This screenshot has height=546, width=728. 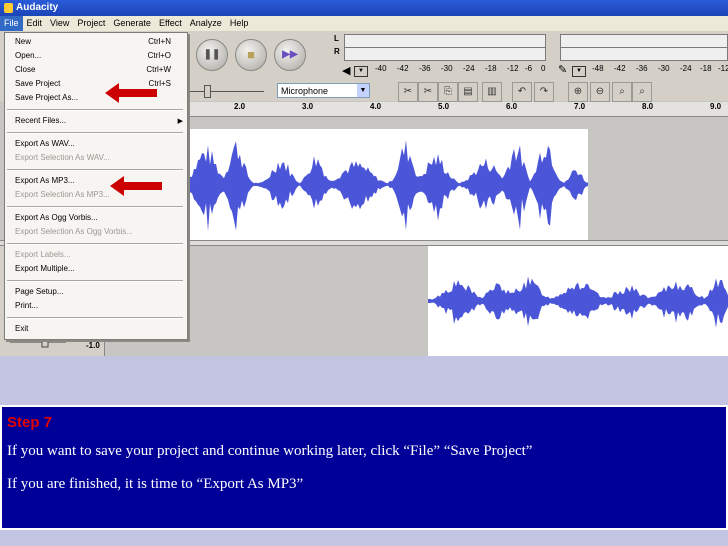 I want to click on zoom-in-button: ⊕, so click(x=578, y=92).